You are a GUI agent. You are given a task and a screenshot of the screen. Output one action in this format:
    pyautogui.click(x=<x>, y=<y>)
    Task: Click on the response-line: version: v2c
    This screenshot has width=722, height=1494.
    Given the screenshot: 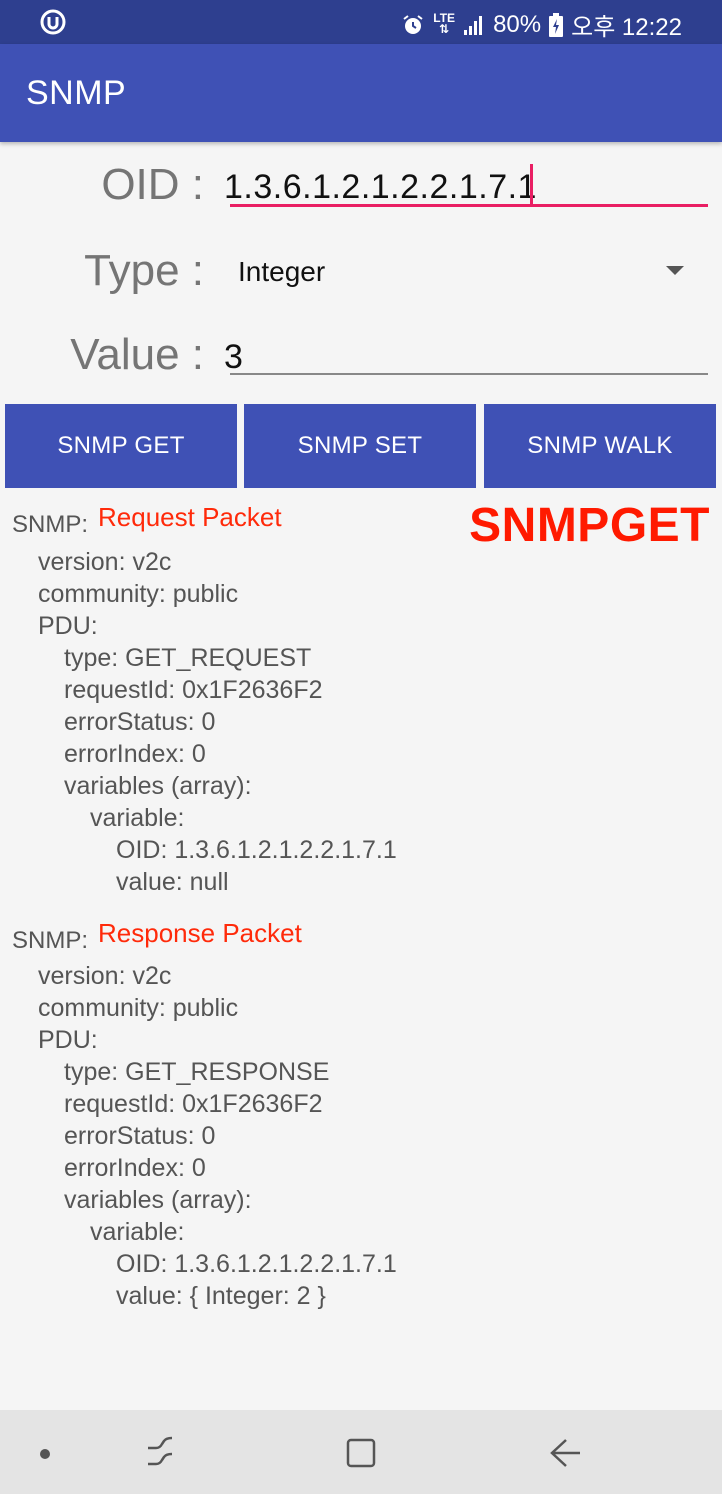 What is the action you would take?
    pyautogui.click(x=105, y=976)
    